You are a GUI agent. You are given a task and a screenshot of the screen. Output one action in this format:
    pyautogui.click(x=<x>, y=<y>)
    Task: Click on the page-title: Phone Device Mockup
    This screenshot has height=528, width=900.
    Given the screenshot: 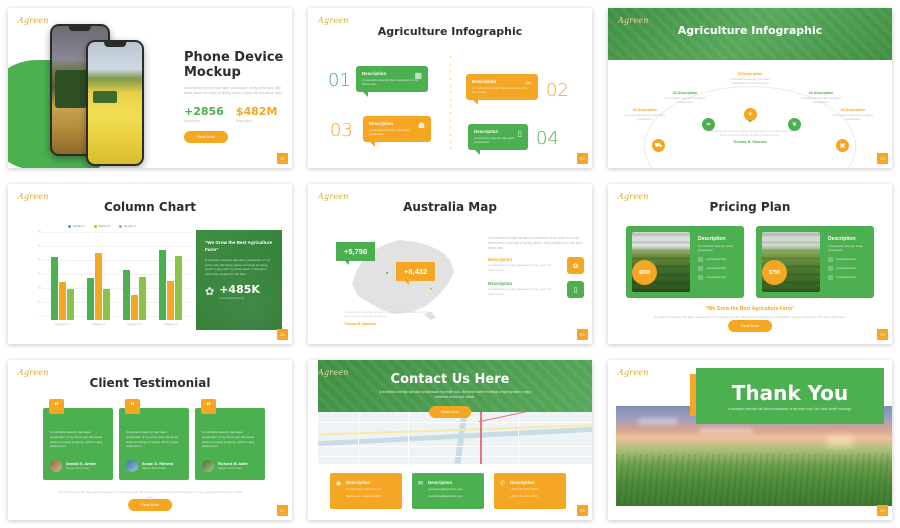 What is the action you would take?
    pyautogui.click(x=234, y=65)
    